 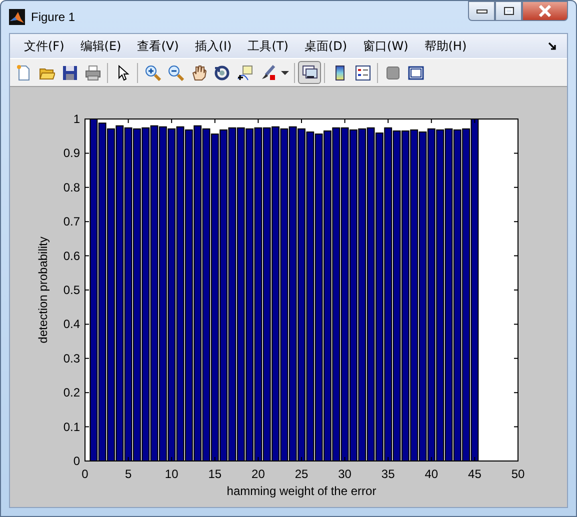 I want to click on minimize-icon, so click(x=482, y=11).